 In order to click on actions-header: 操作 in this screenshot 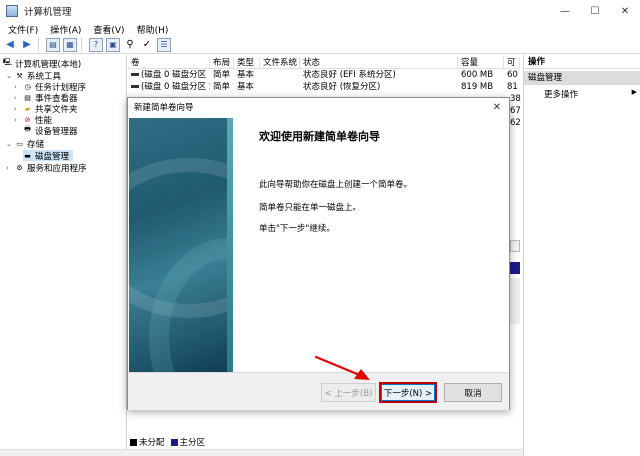, I will do `click(582, 62)`.